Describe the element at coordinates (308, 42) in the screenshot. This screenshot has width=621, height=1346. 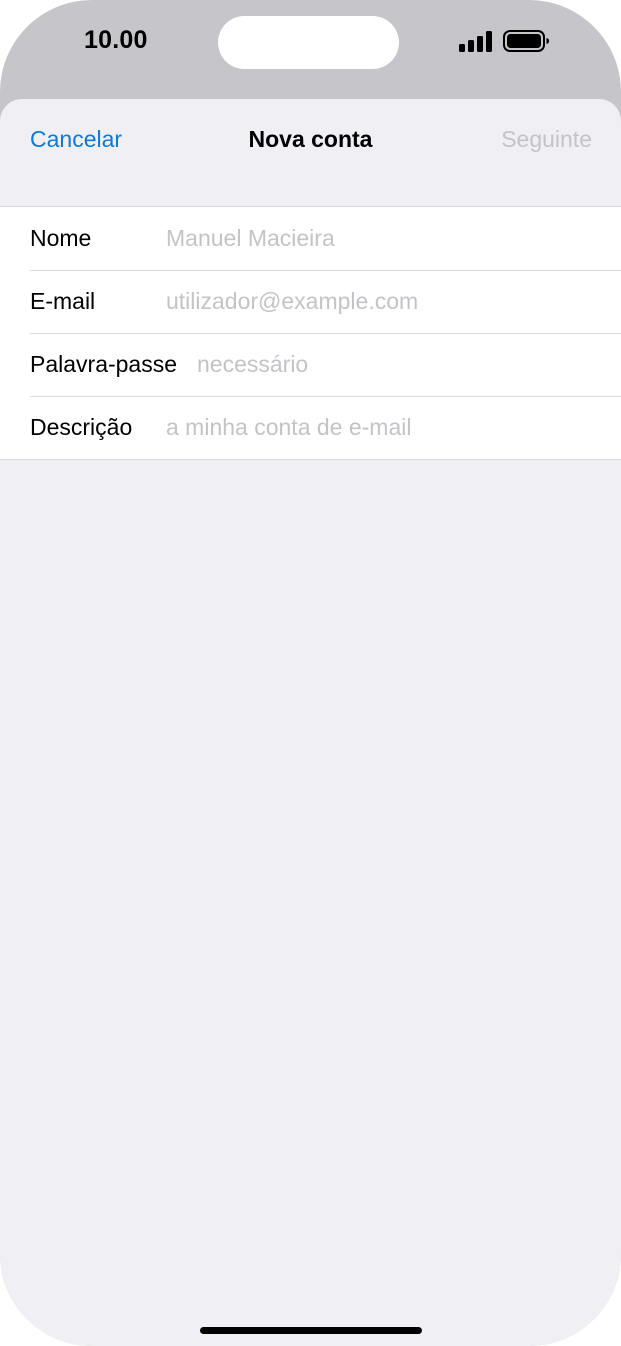
I see `dynamic-island` at that location.